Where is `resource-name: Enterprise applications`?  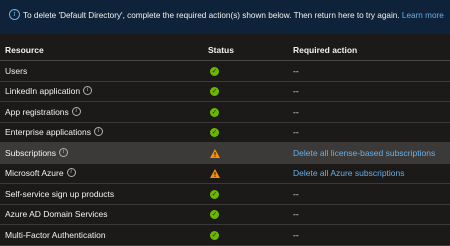
resource-name: Enterprise applications is located at coordinates (48, 132).